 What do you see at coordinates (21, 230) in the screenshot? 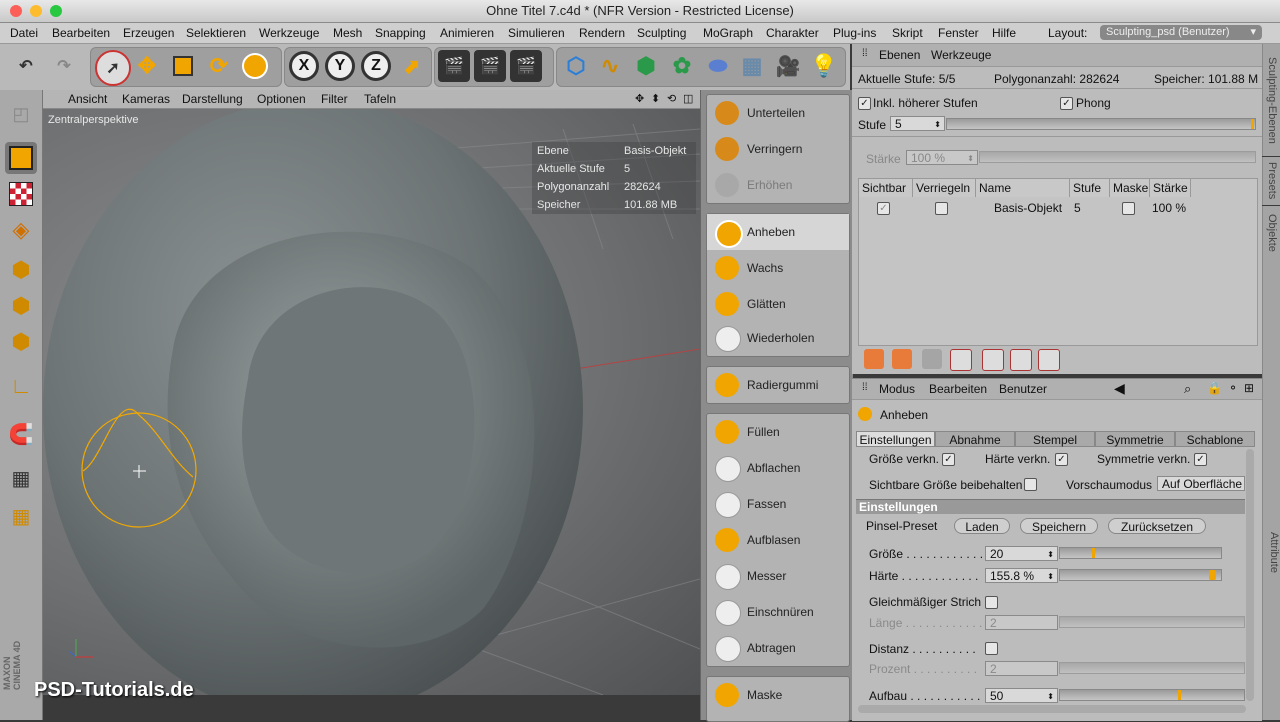
I see `workplane-icon: ◈` at bounding box center [21, 230].